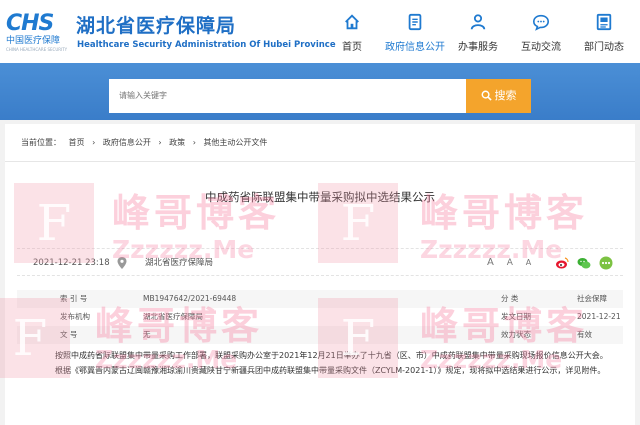 This screenshot has width=640, height=425. What do you see at coordinates (69, 334) in the screenshot?
I see `info-label: 文 号` at bounding box center [69, 334].